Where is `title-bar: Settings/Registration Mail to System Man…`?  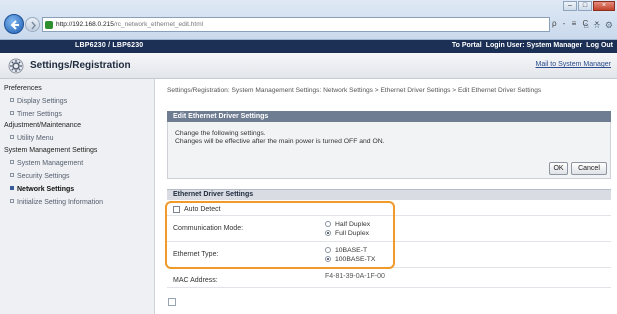
title-bar: Settings/Registration Mail to System Man… is located at coordinates (308, 66).